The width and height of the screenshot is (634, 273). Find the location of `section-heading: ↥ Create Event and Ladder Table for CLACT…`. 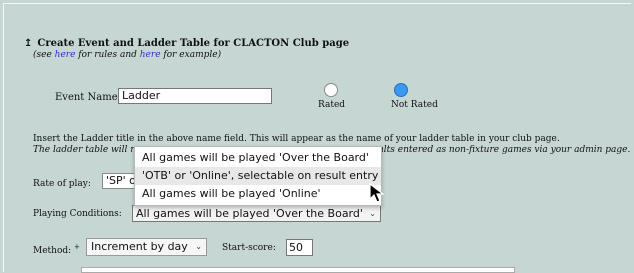

section-heading: ↥ Create Event and Ladder Table for CLACT… is located at coordinates (186, 43).